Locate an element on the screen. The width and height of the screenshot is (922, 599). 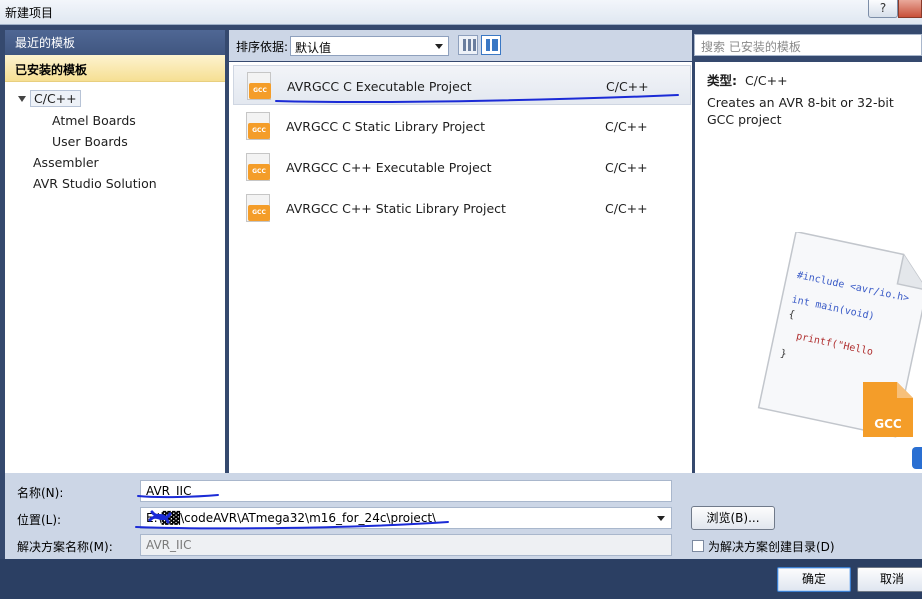
solution-name-label: 解决方案名称(M): is located at coordinates (65, 547).